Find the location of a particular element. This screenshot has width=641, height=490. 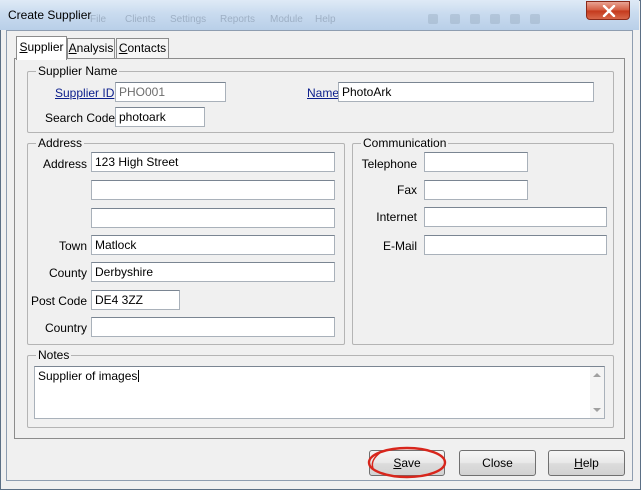

save-highlight-annotation is located at coordinates (407, 462).